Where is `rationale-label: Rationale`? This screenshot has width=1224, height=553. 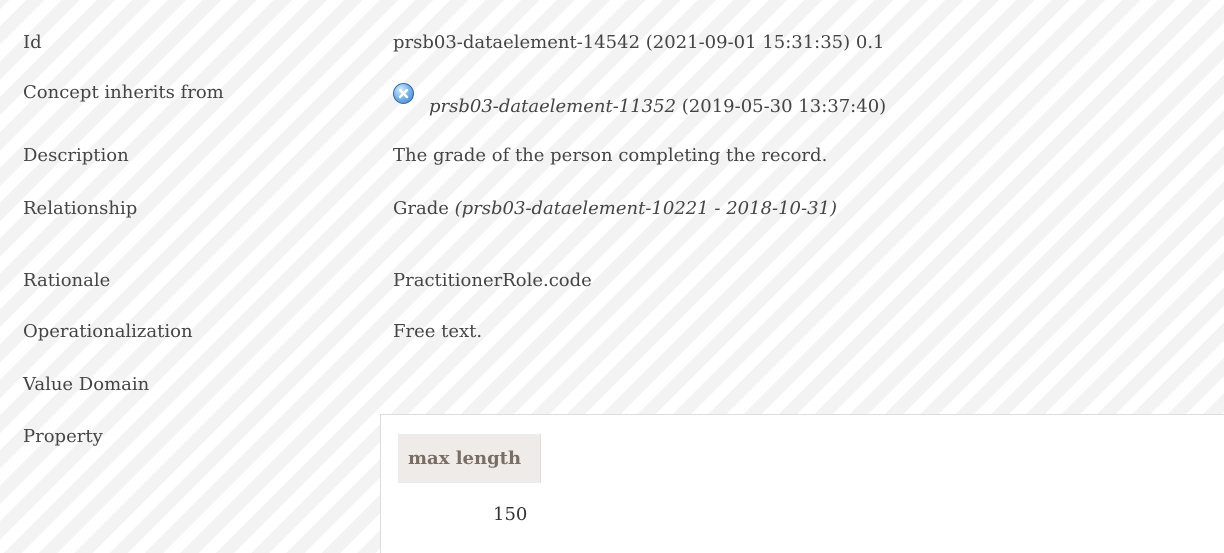
rationale-label: Rationale is located at coordinates (67, 280).